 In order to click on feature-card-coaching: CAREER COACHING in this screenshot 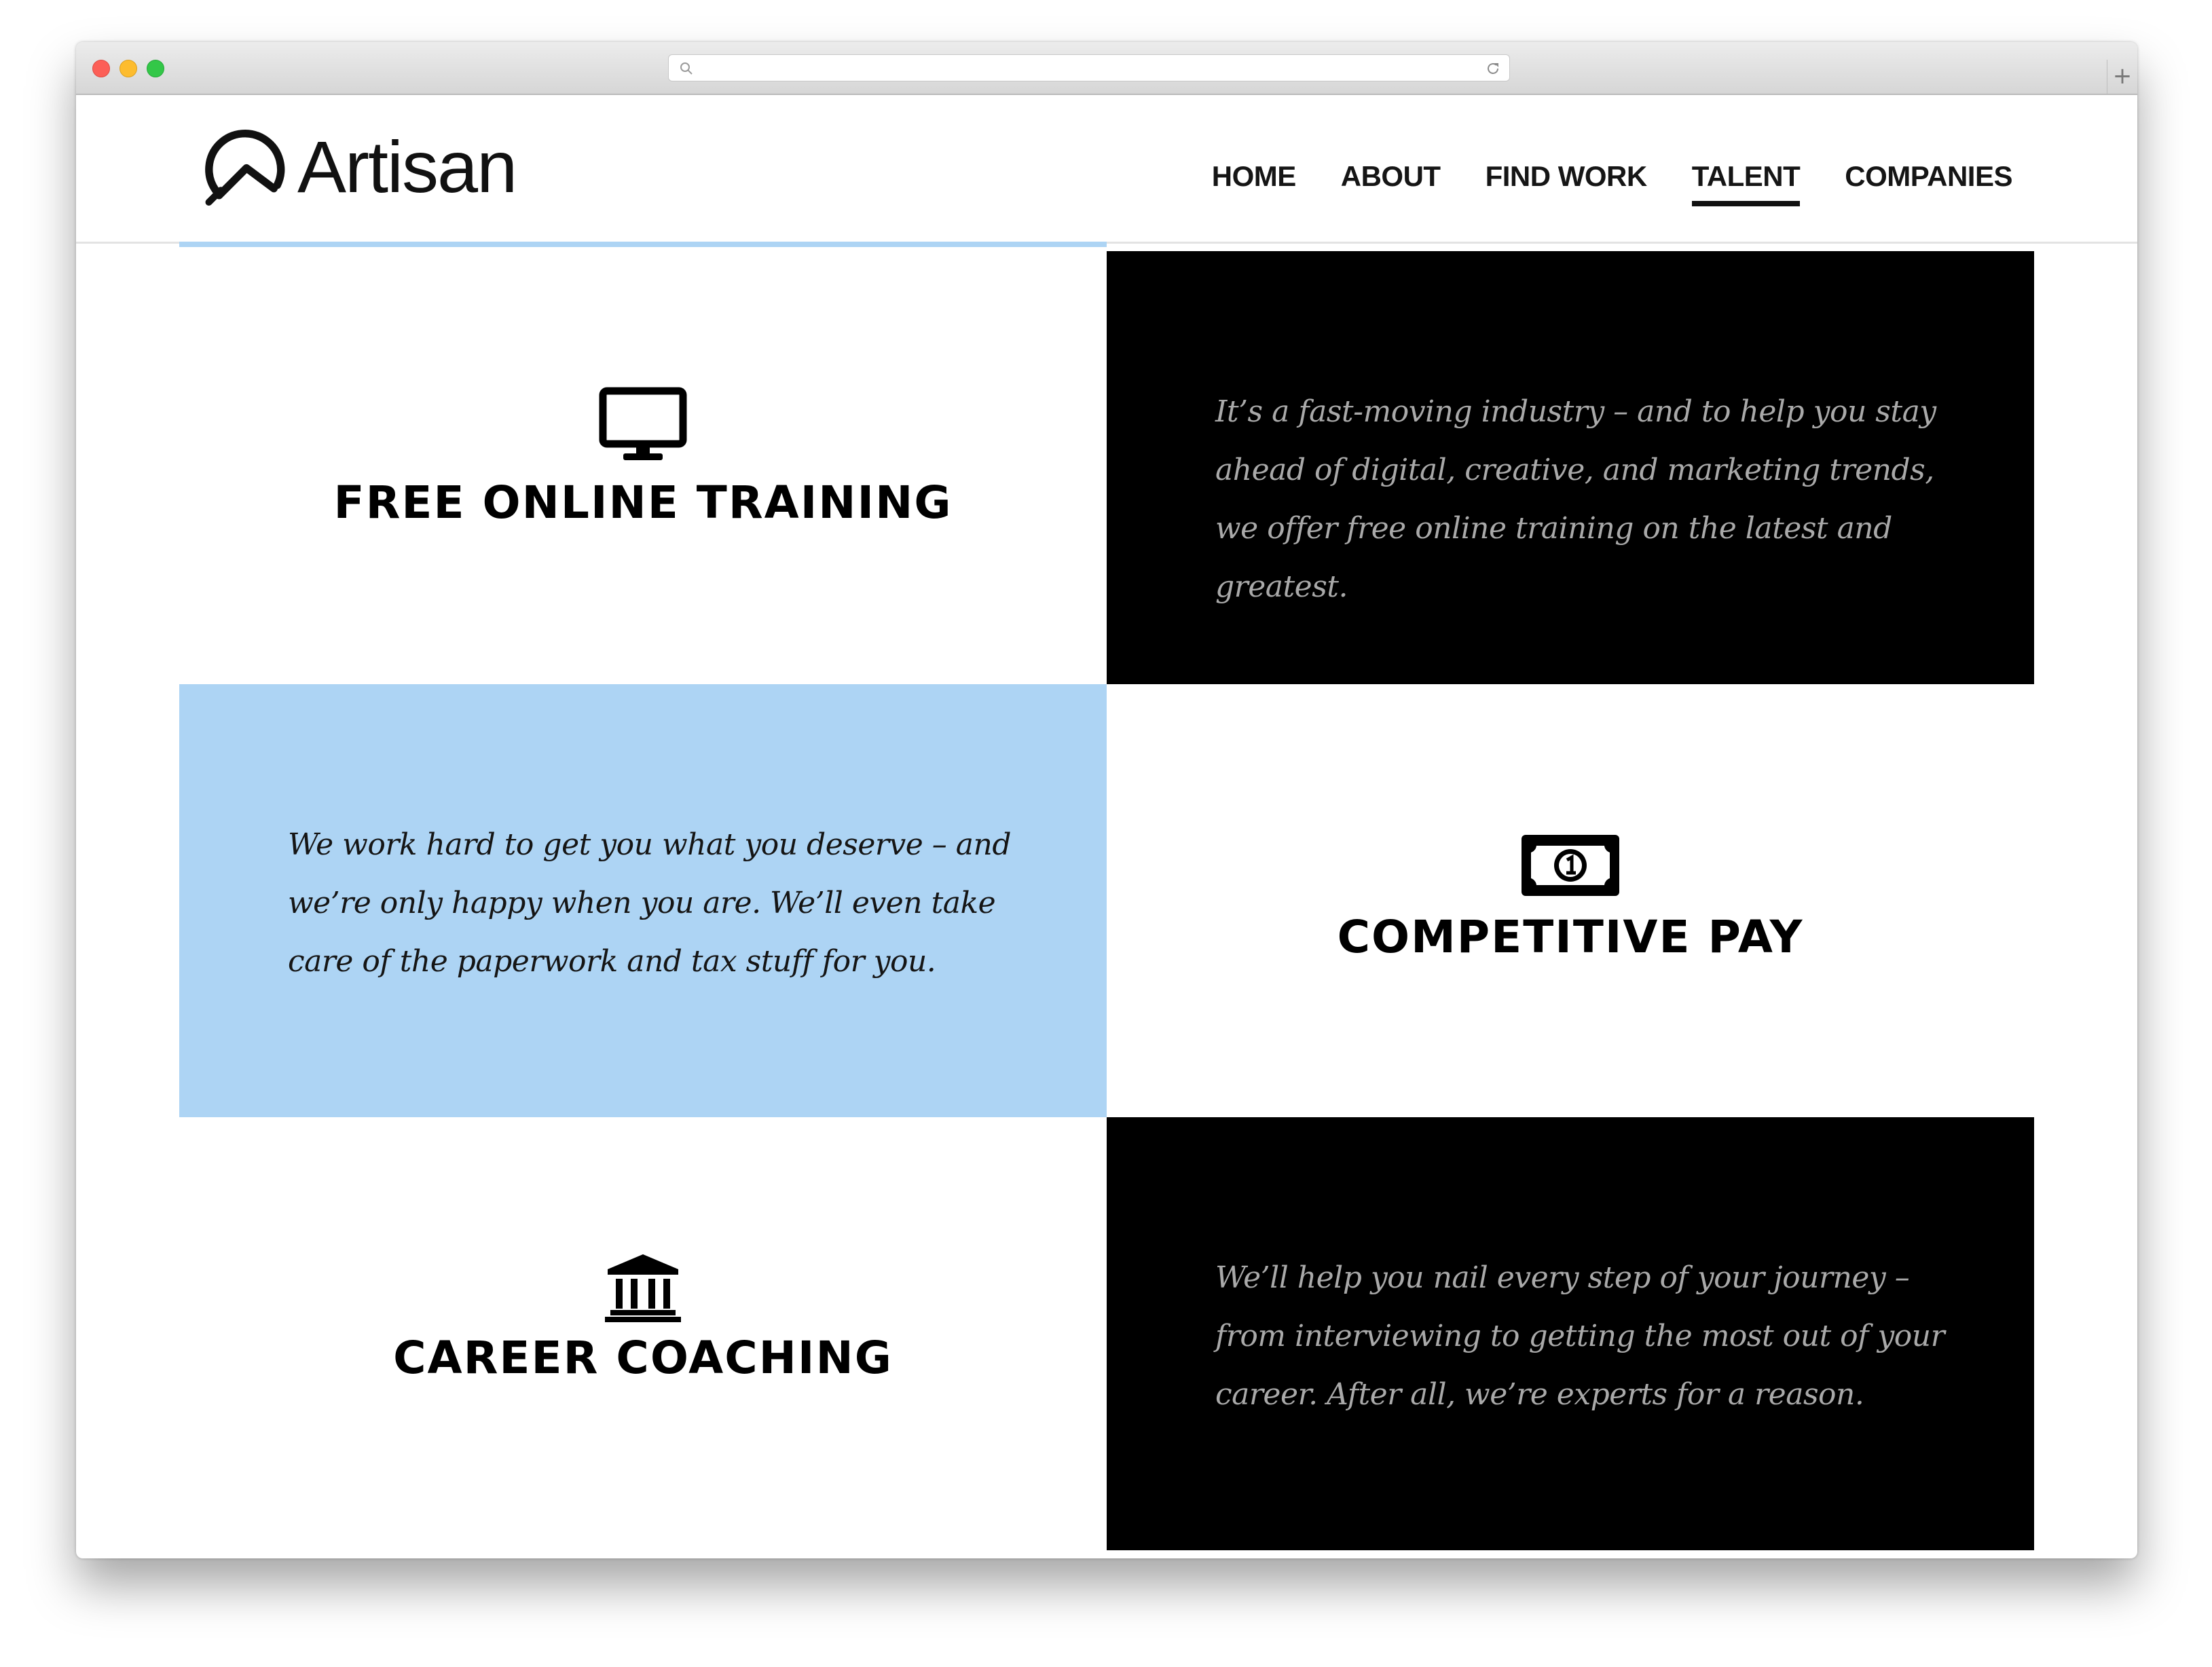, I will do `click(643, 1333)`.